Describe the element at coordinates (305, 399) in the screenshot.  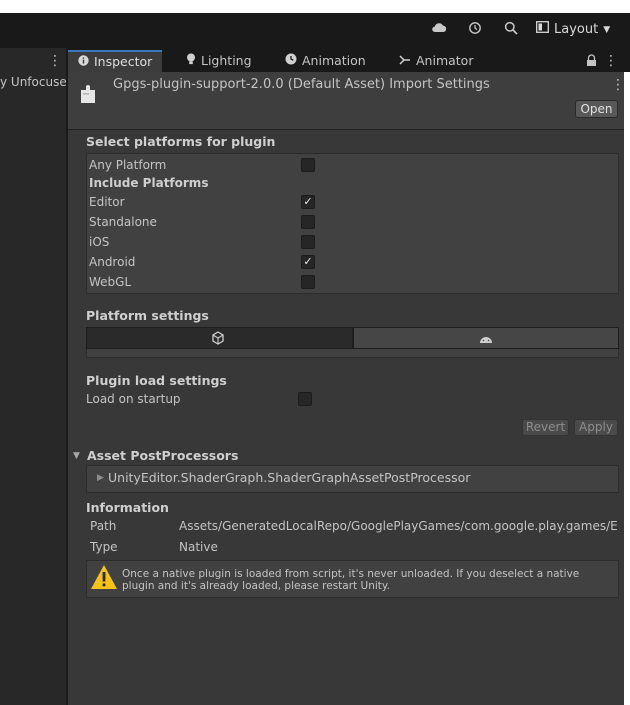
I see `load-on-startup-checkbox` at that location.